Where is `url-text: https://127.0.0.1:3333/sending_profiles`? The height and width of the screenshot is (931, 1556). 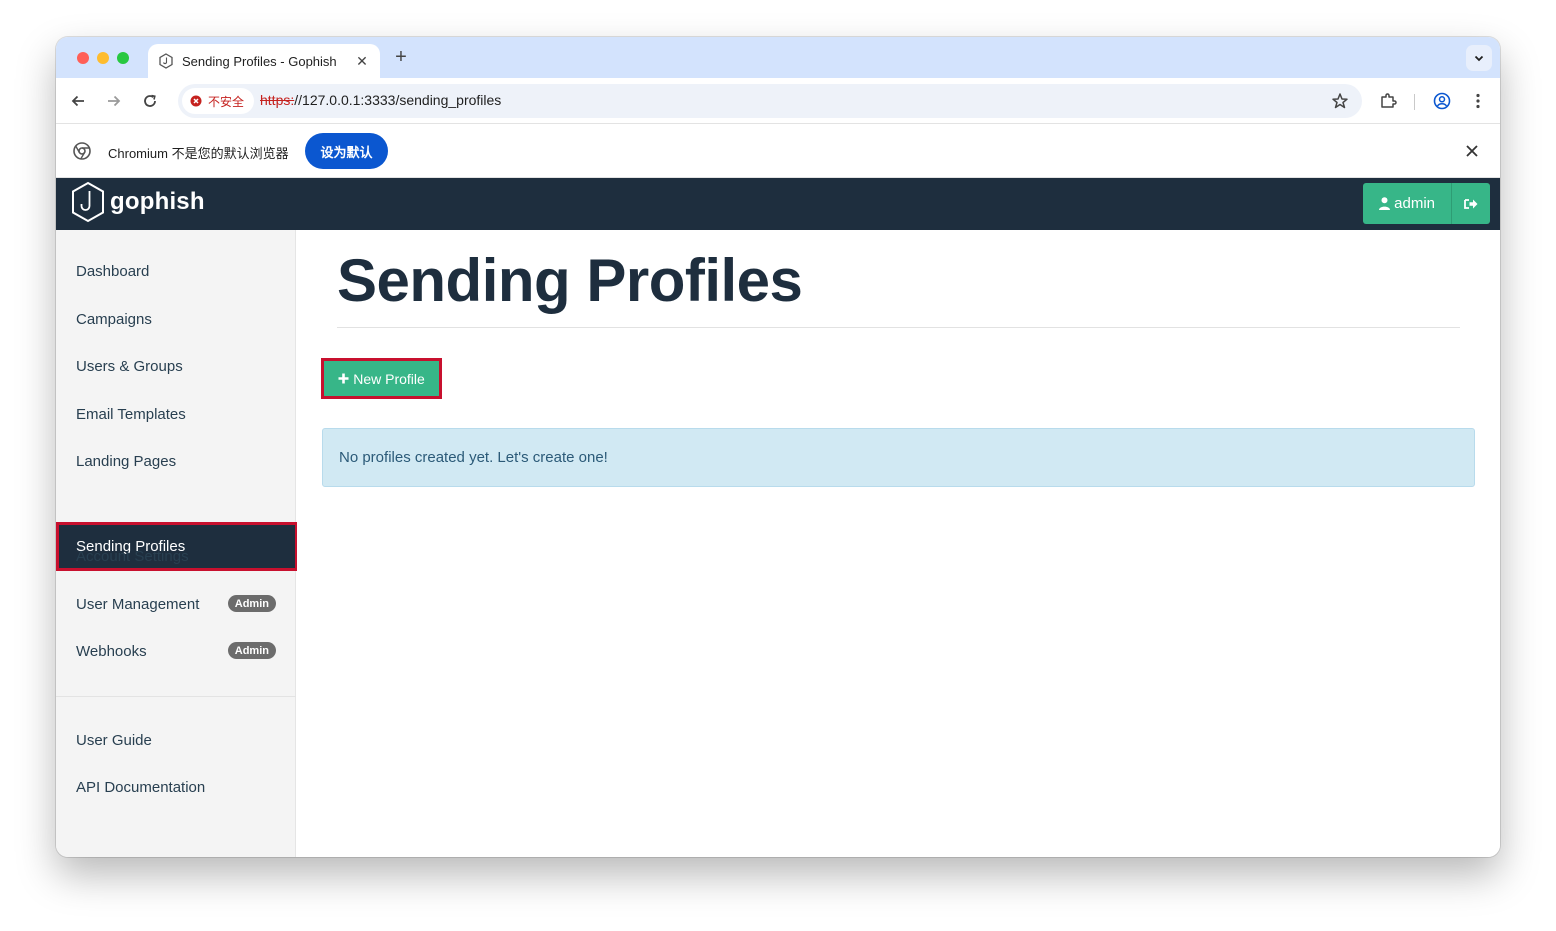
url-text: https://127.0.0.1:3333/sending_profiles is located at coordinates (380, 100).